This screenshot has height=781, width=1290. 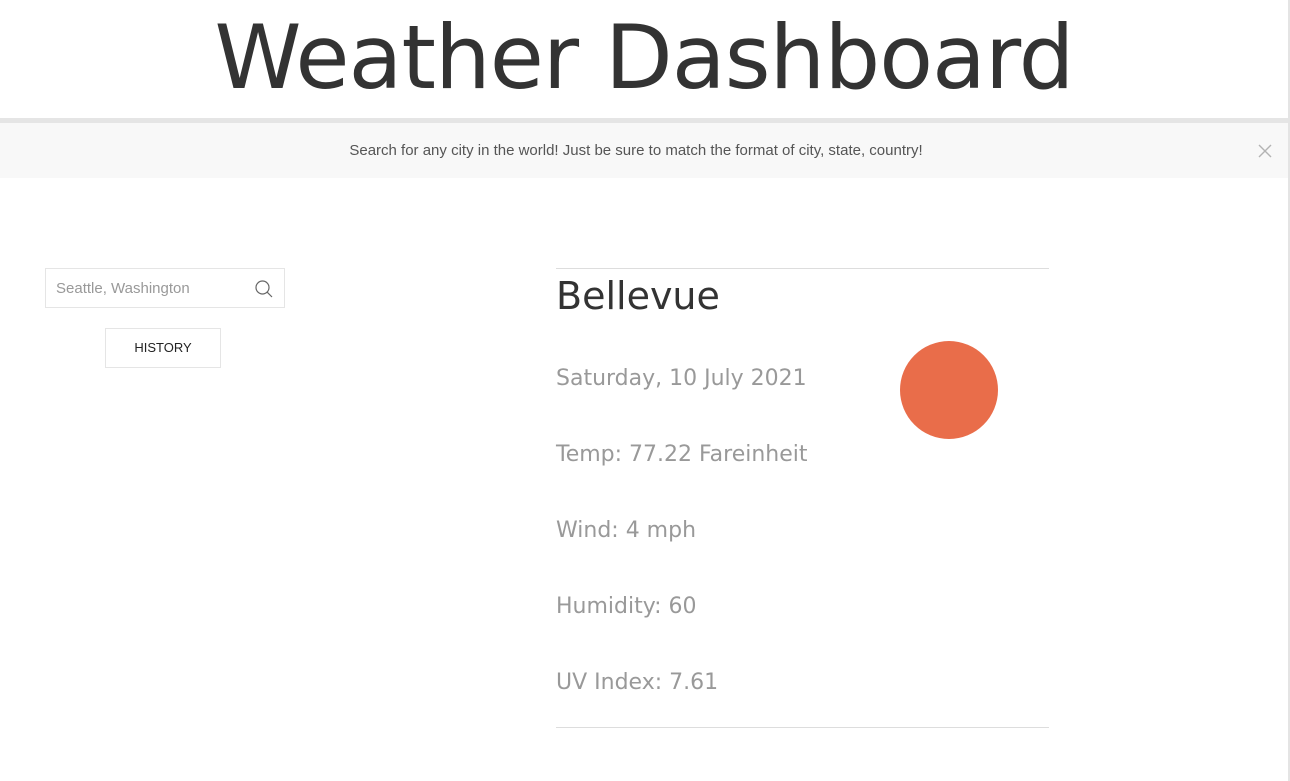 I want to click on weather-date: Saturday, 10 July 2021, so click(x=681, y=378).